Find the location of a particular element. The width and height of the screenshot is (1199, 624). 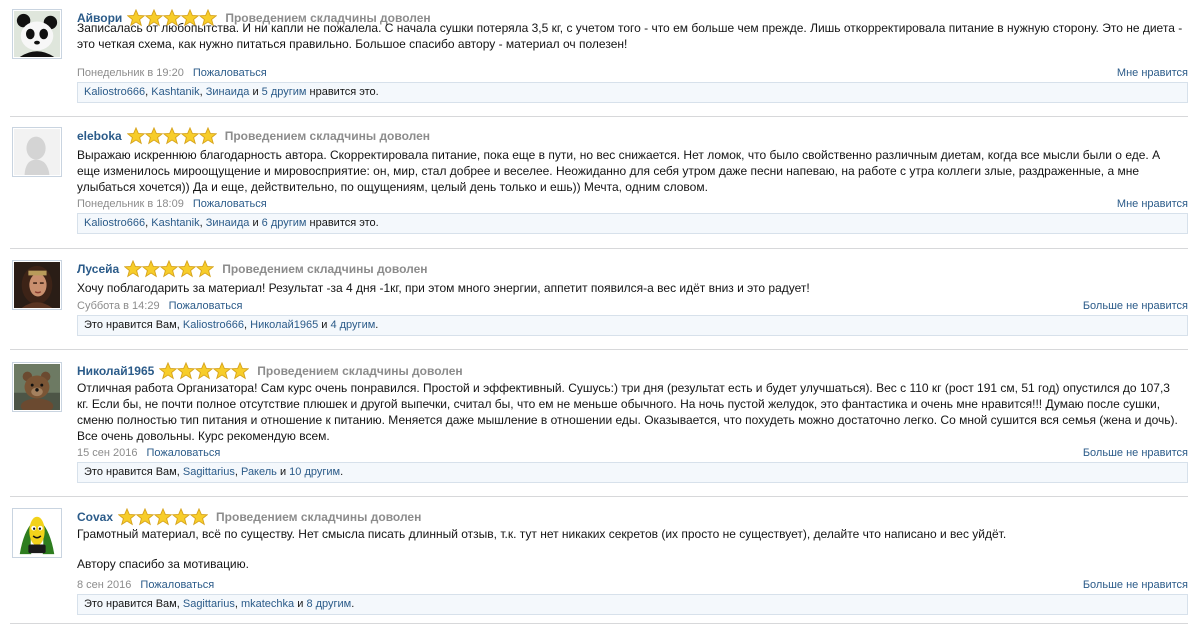

liker-link: Ракель is located at coordinates (259, 472).